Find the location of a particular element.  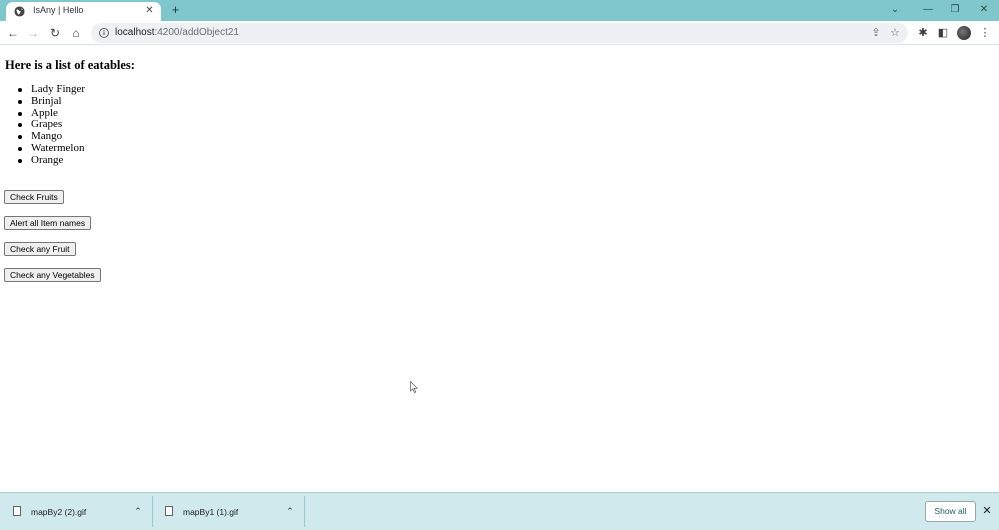

home-icon: ⌂ is located at coordinates (76, 33).